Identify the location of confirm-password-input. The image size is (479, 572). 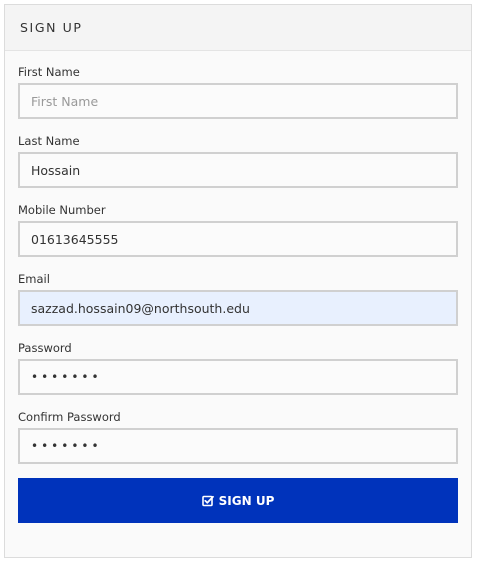
(238, 446).